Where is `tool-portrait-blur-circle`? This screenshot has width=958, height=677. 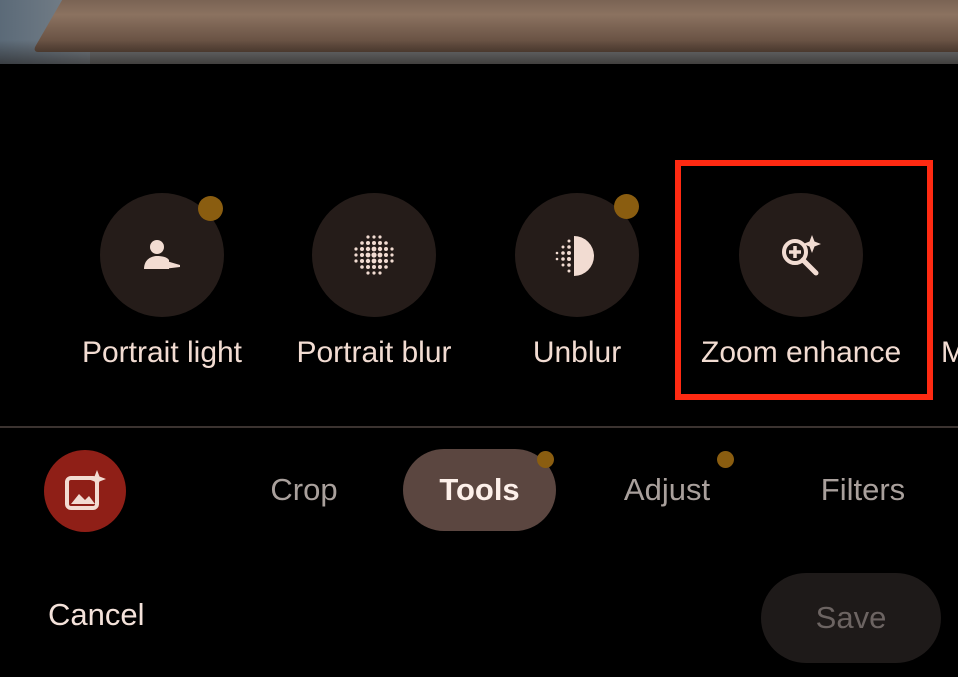
tool-portrait-blur-circle is located at coordinates (374, 255).